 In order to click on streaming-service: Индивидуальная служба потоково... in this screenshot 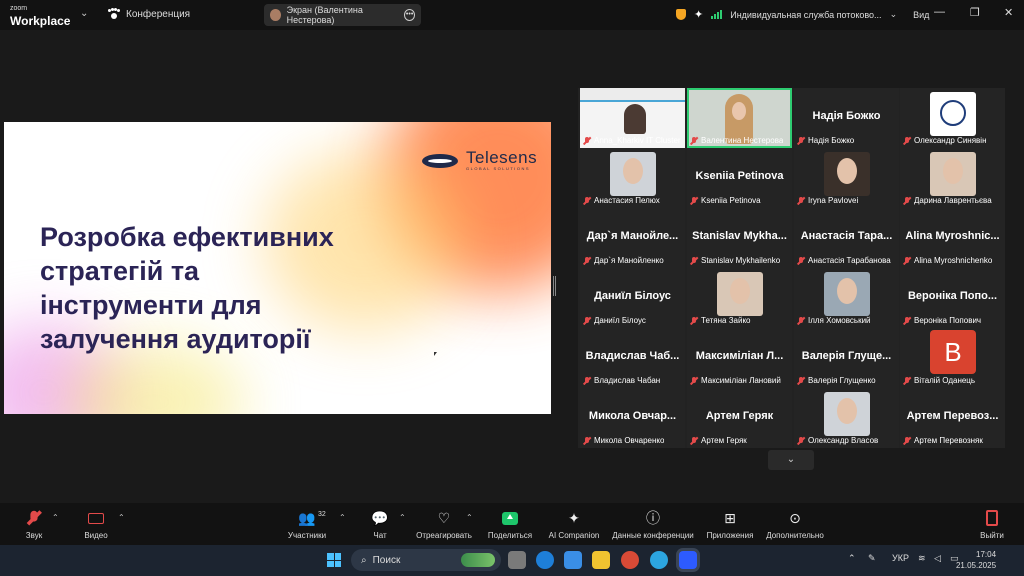, I will do `click(805, 15)`.